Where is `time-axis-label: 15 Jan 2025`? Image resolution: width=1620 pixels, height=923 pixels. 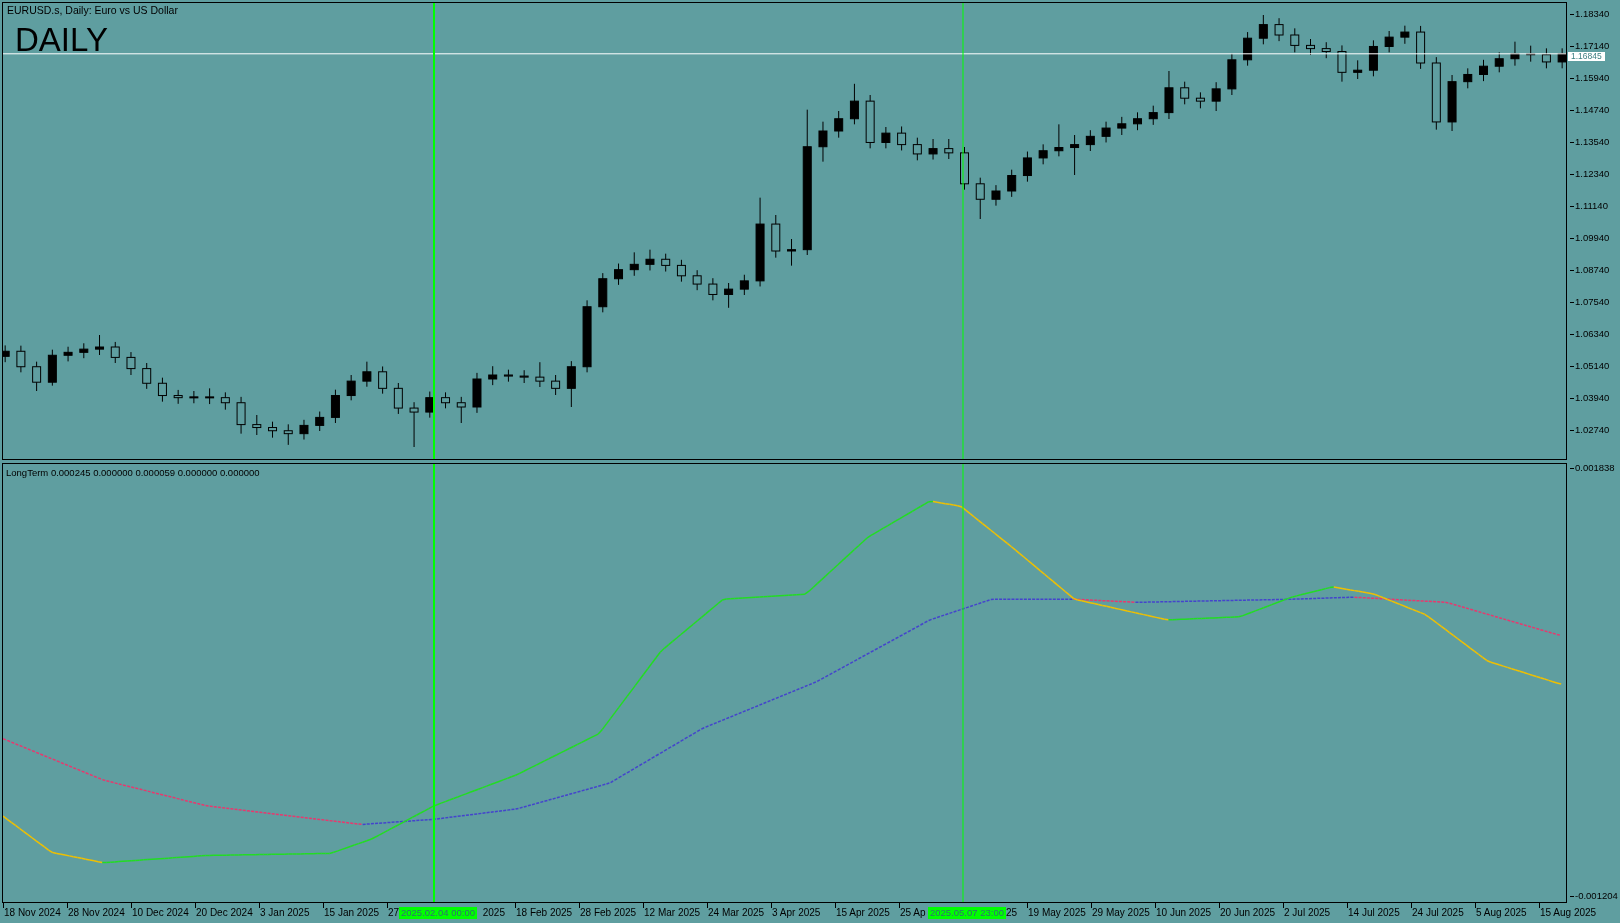
time-axis-label: 15 Jan 2025 is located at coordinates (355, 913).